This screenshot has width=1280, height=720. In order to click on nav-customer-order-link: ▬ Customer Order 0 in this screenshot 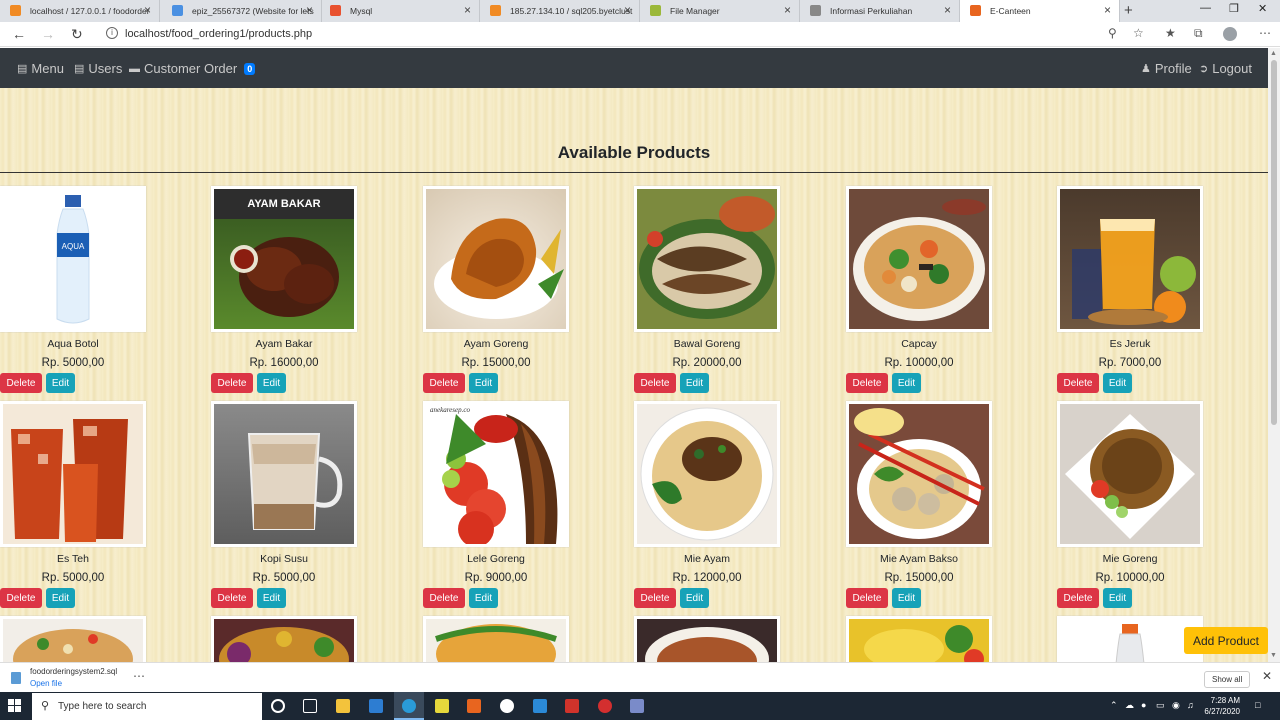, I will do `click(192, 68)`.